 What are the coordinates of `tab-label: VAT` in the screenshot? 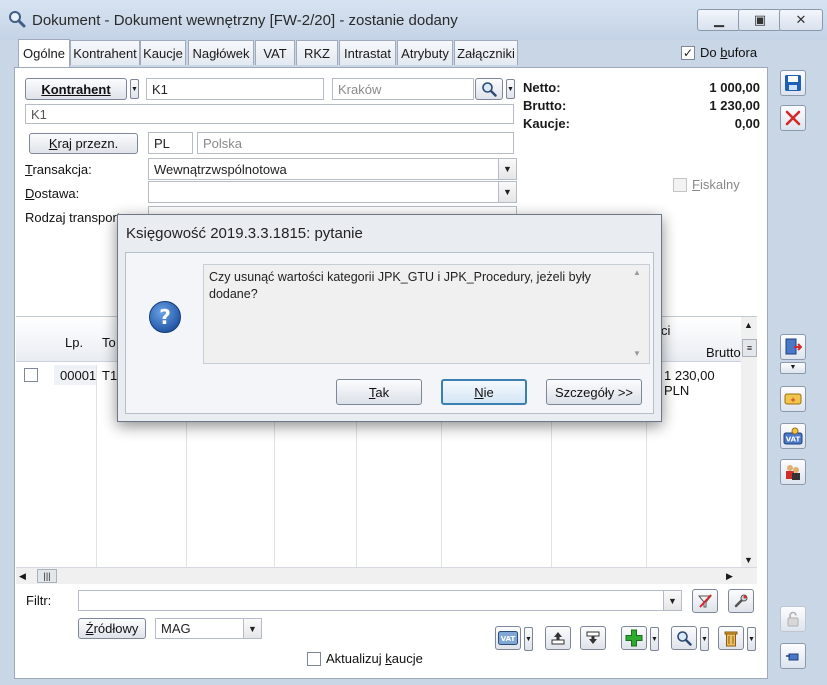 It's located at (275, 53).